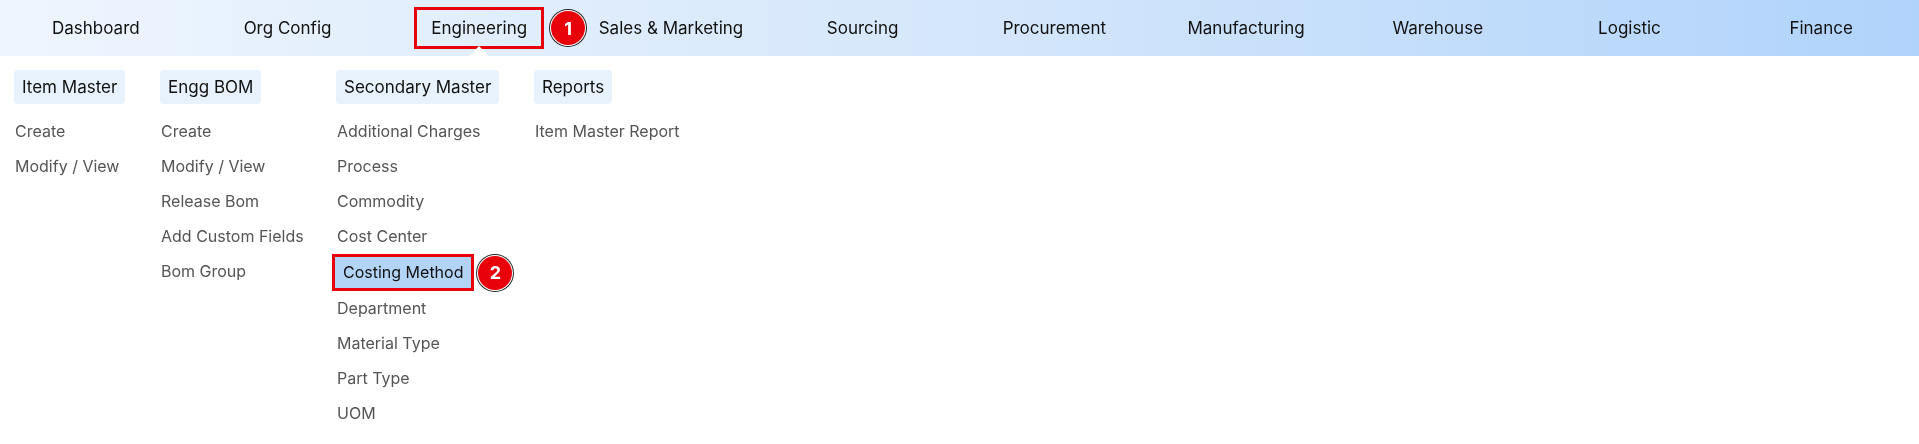 The image size is (1919, 444). Describe the element at coordinates (232, 236) in the screenshot. I see `menu-item: Add Custom Fields` at that location.